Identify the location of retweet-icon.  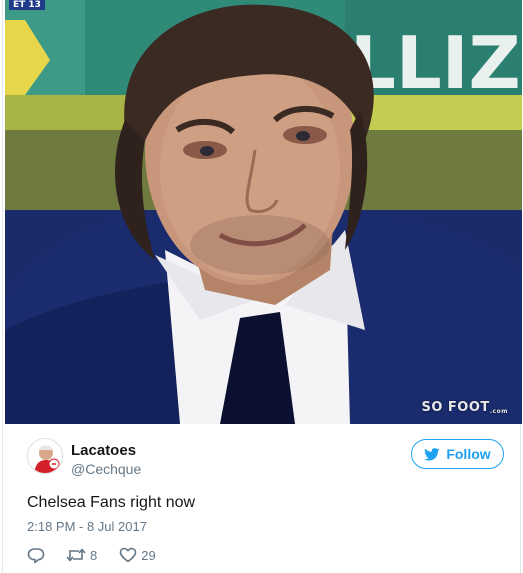
(76, 555).